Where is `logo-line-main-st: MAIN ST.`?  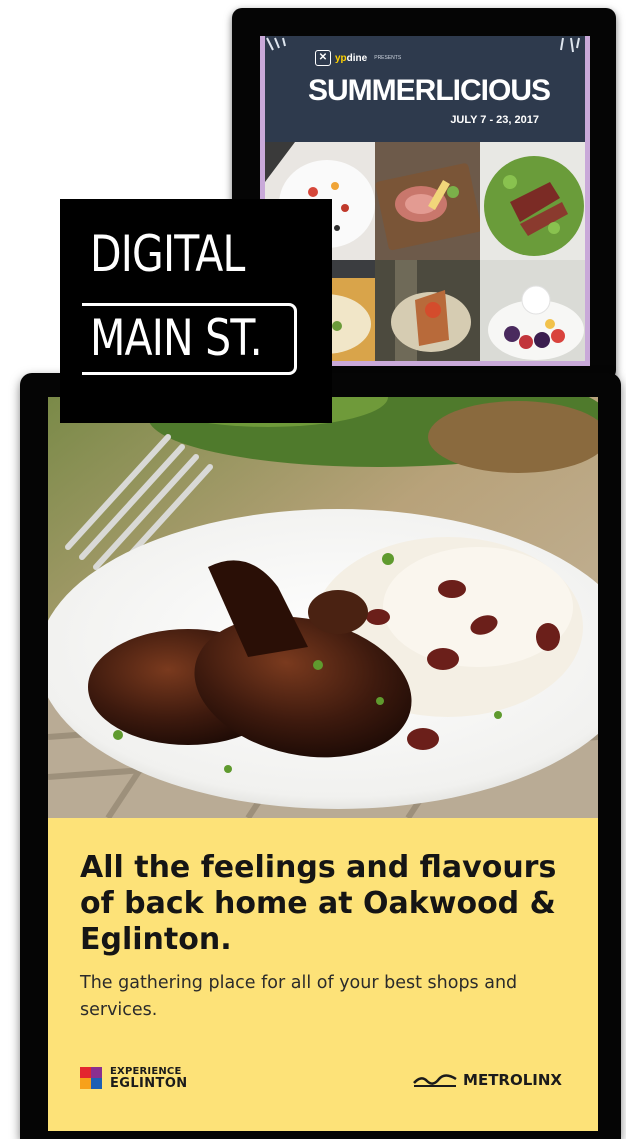 logo-line-main-st: MAIN ST. is located at coordinates (176, 338).